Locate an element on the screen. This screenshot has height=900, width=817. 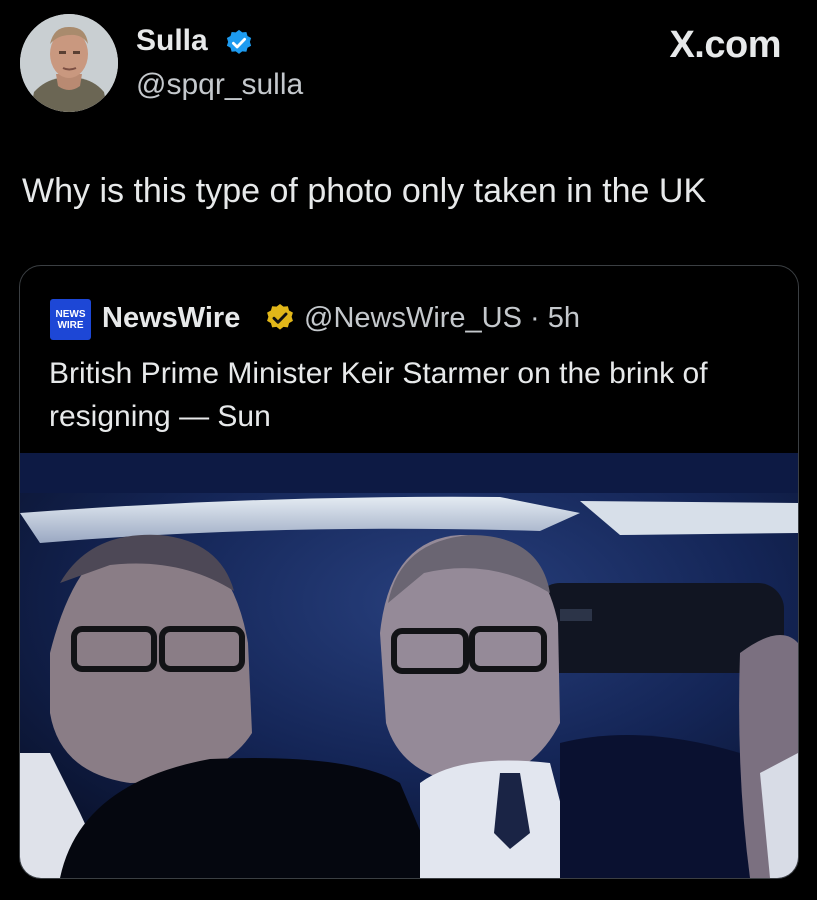
newswire-logo: NEWS WIRE is located at coordinates (70, 319).